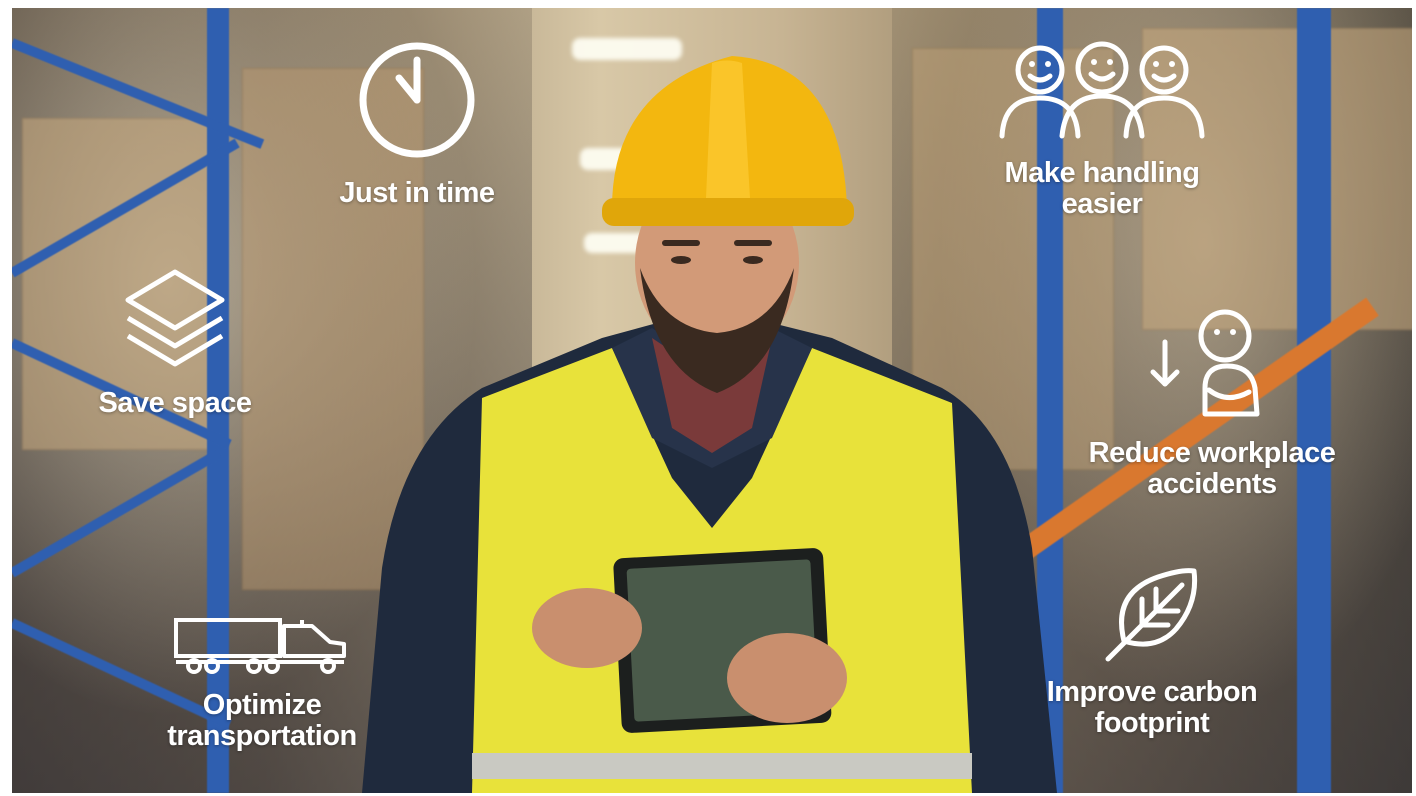 The image size is (1416, 796). Describe the element at coordinates (417, 193) in the screenshot. I see `just-in-time-label: Just in time` at that location.